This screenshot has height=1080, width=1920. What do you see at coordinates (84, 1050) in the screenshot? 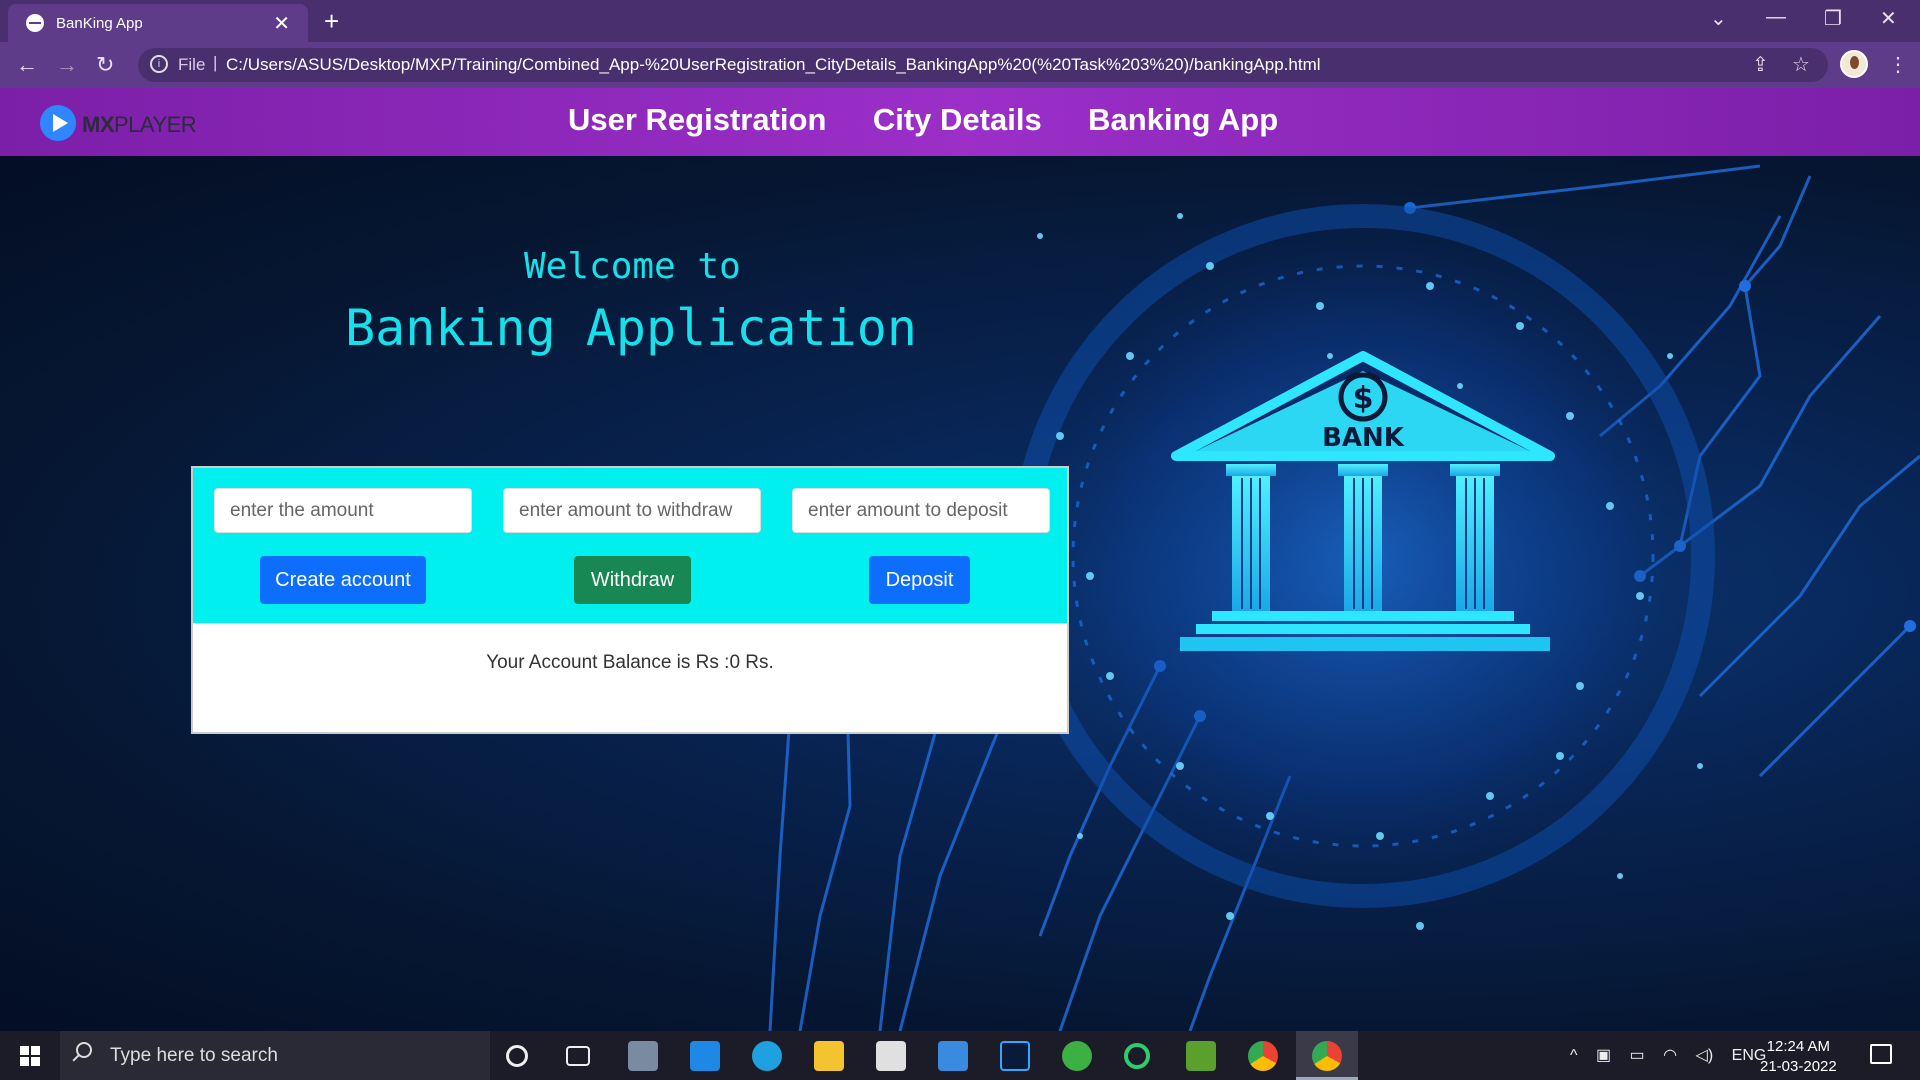
I see `search-icon` at bounding box center [84, 1050].